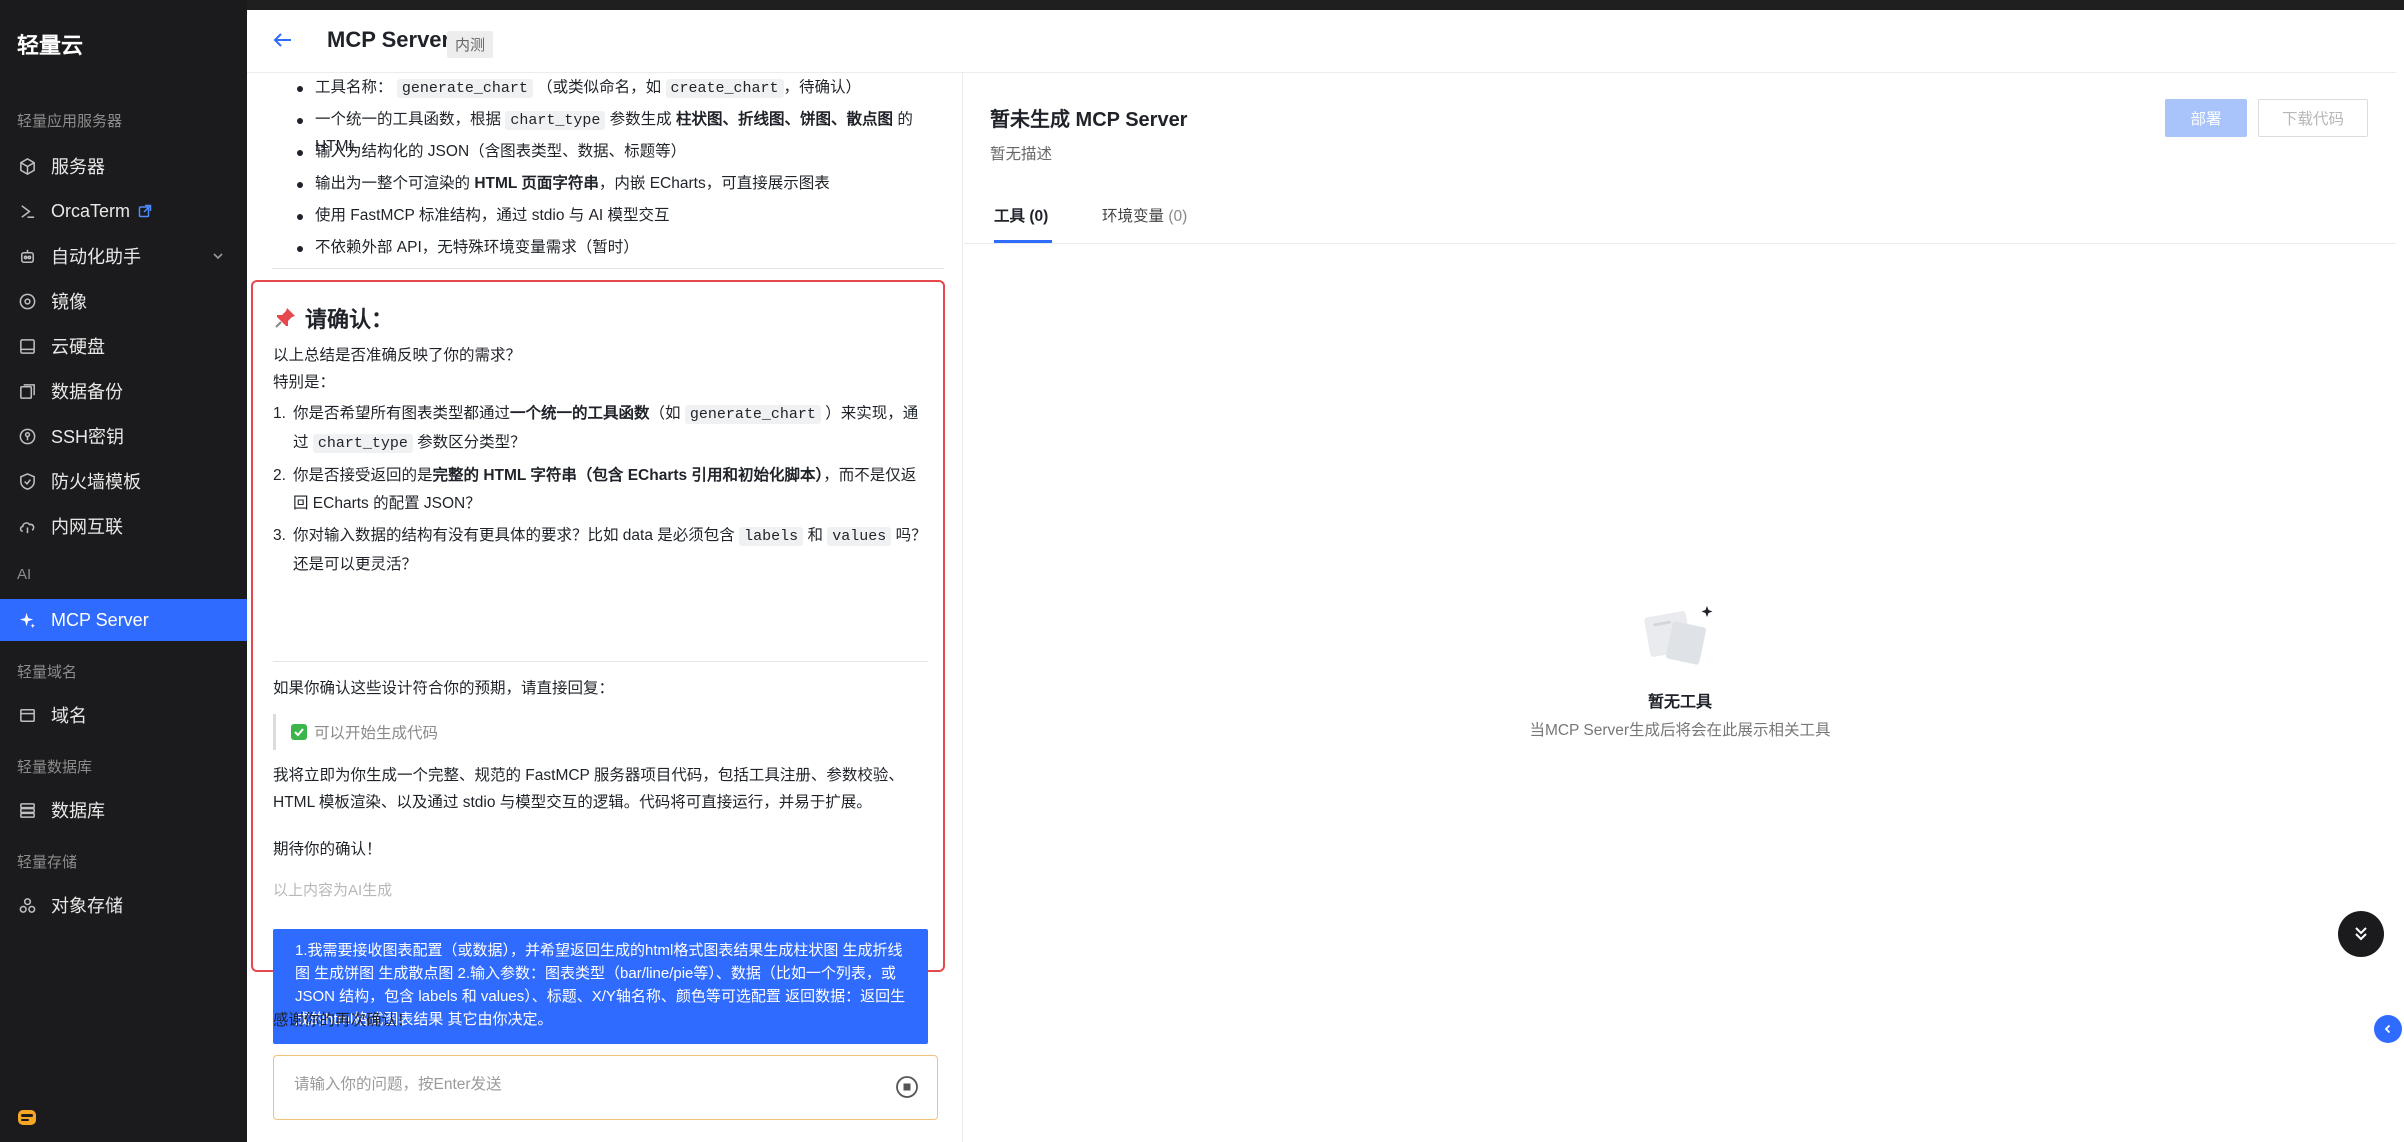  I want to click on sidebar-item-object-storage: 对象存储, so click(123, 905).